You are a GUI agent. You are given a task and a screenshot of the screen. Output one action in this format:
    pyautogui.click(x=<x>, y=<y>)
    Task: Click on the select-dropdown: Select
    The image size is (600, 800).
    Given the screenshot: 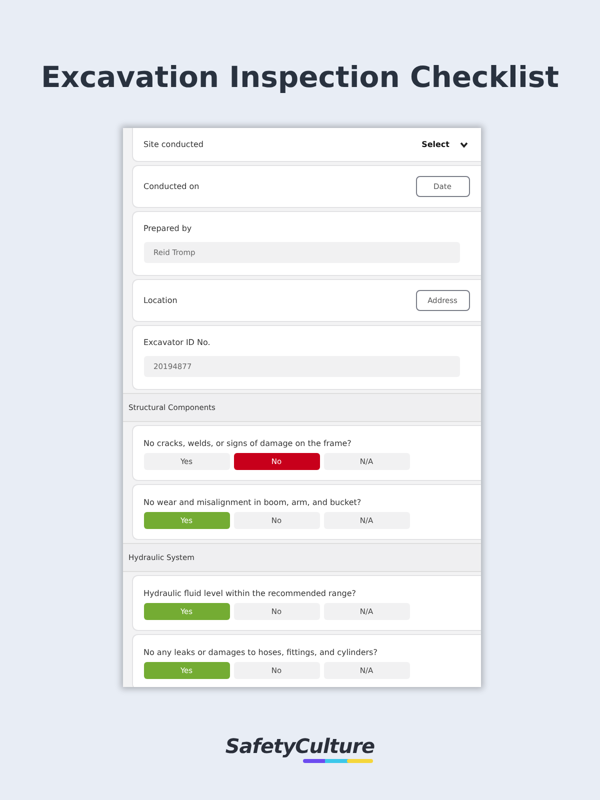 What is the action you would take?
    pyautogui.click(x=445, y=144)
    